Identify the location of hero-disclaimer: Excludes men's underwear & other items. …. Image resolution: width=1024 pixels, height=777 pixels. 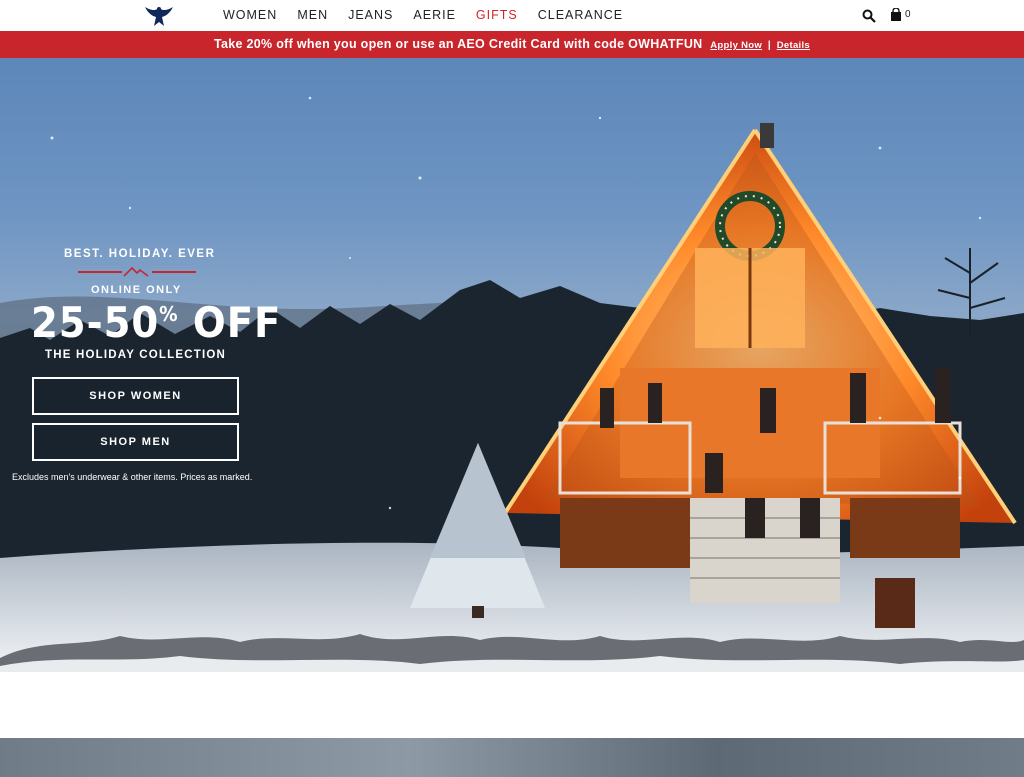
(132, 477).